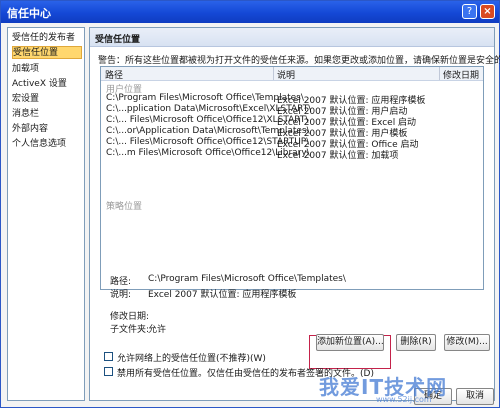 The height and width of the screenshot is (408, 500). I want to click on panel-header: 受信任位置, so click(292, 37).